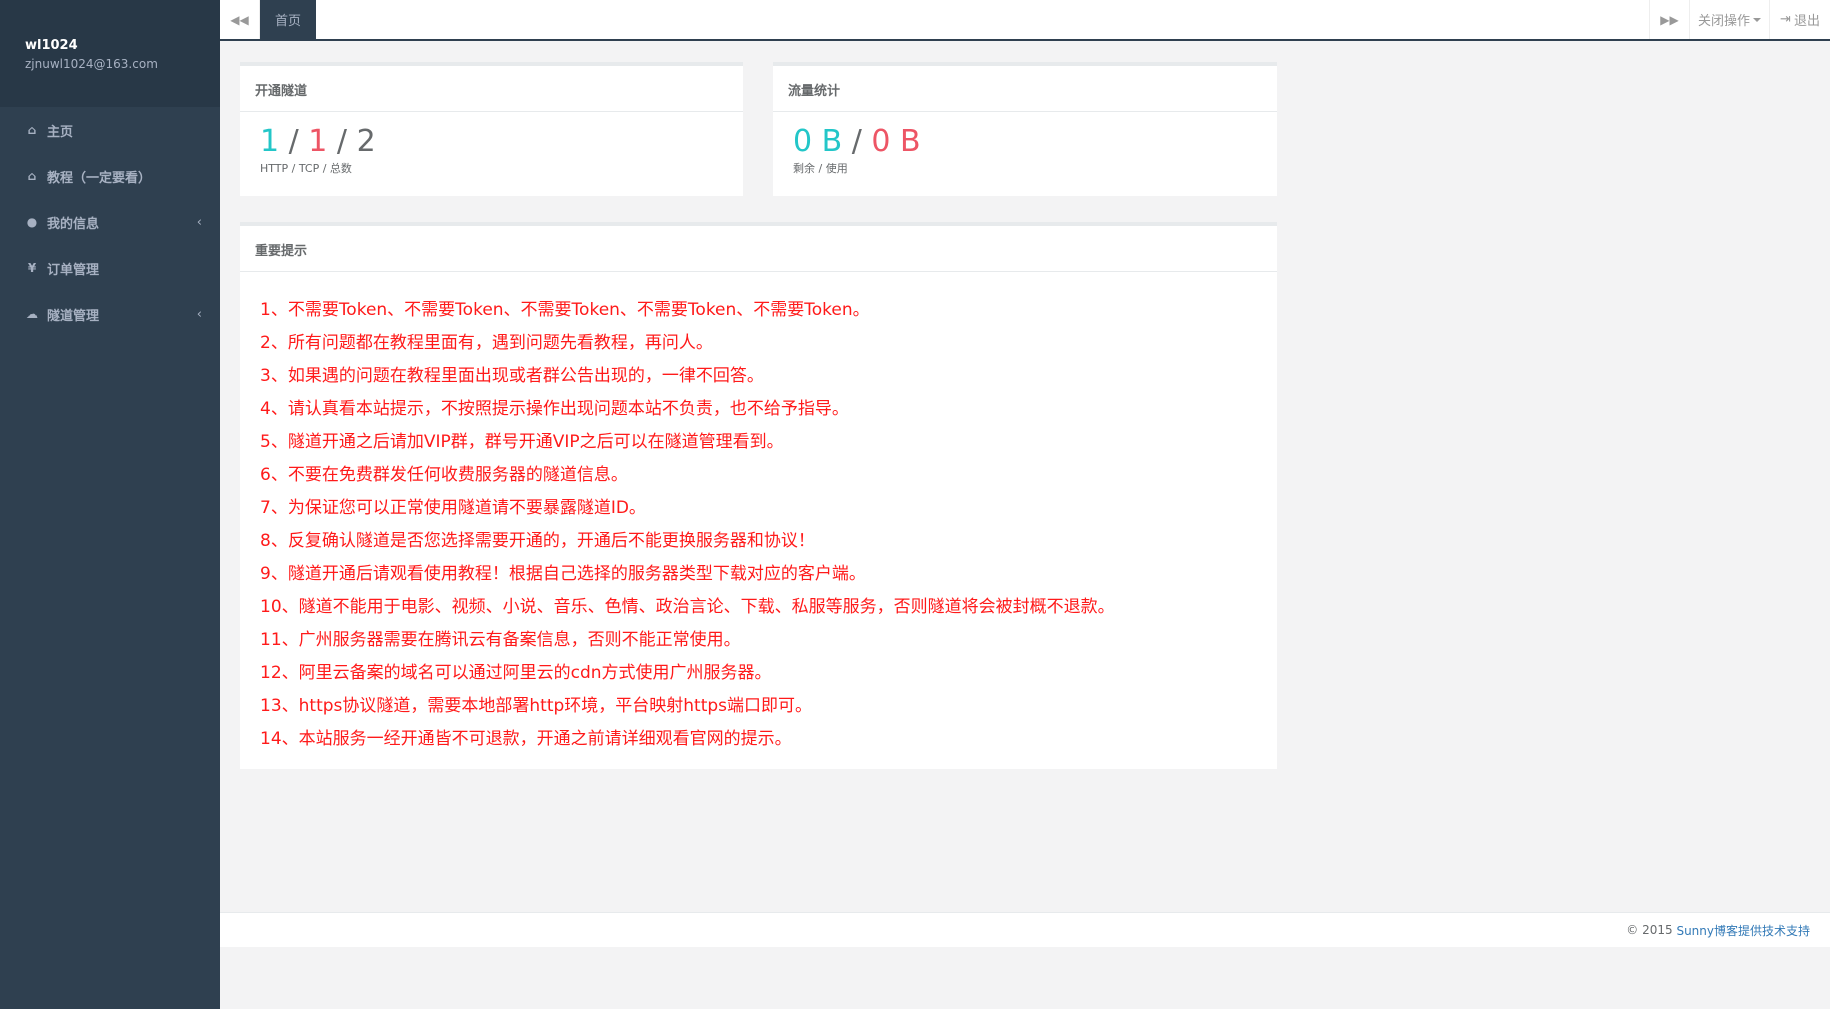 This screenshot has height=1009, width=1830. I want to click on double-left-arrow-icon: ◀◀, so click(239, 19).